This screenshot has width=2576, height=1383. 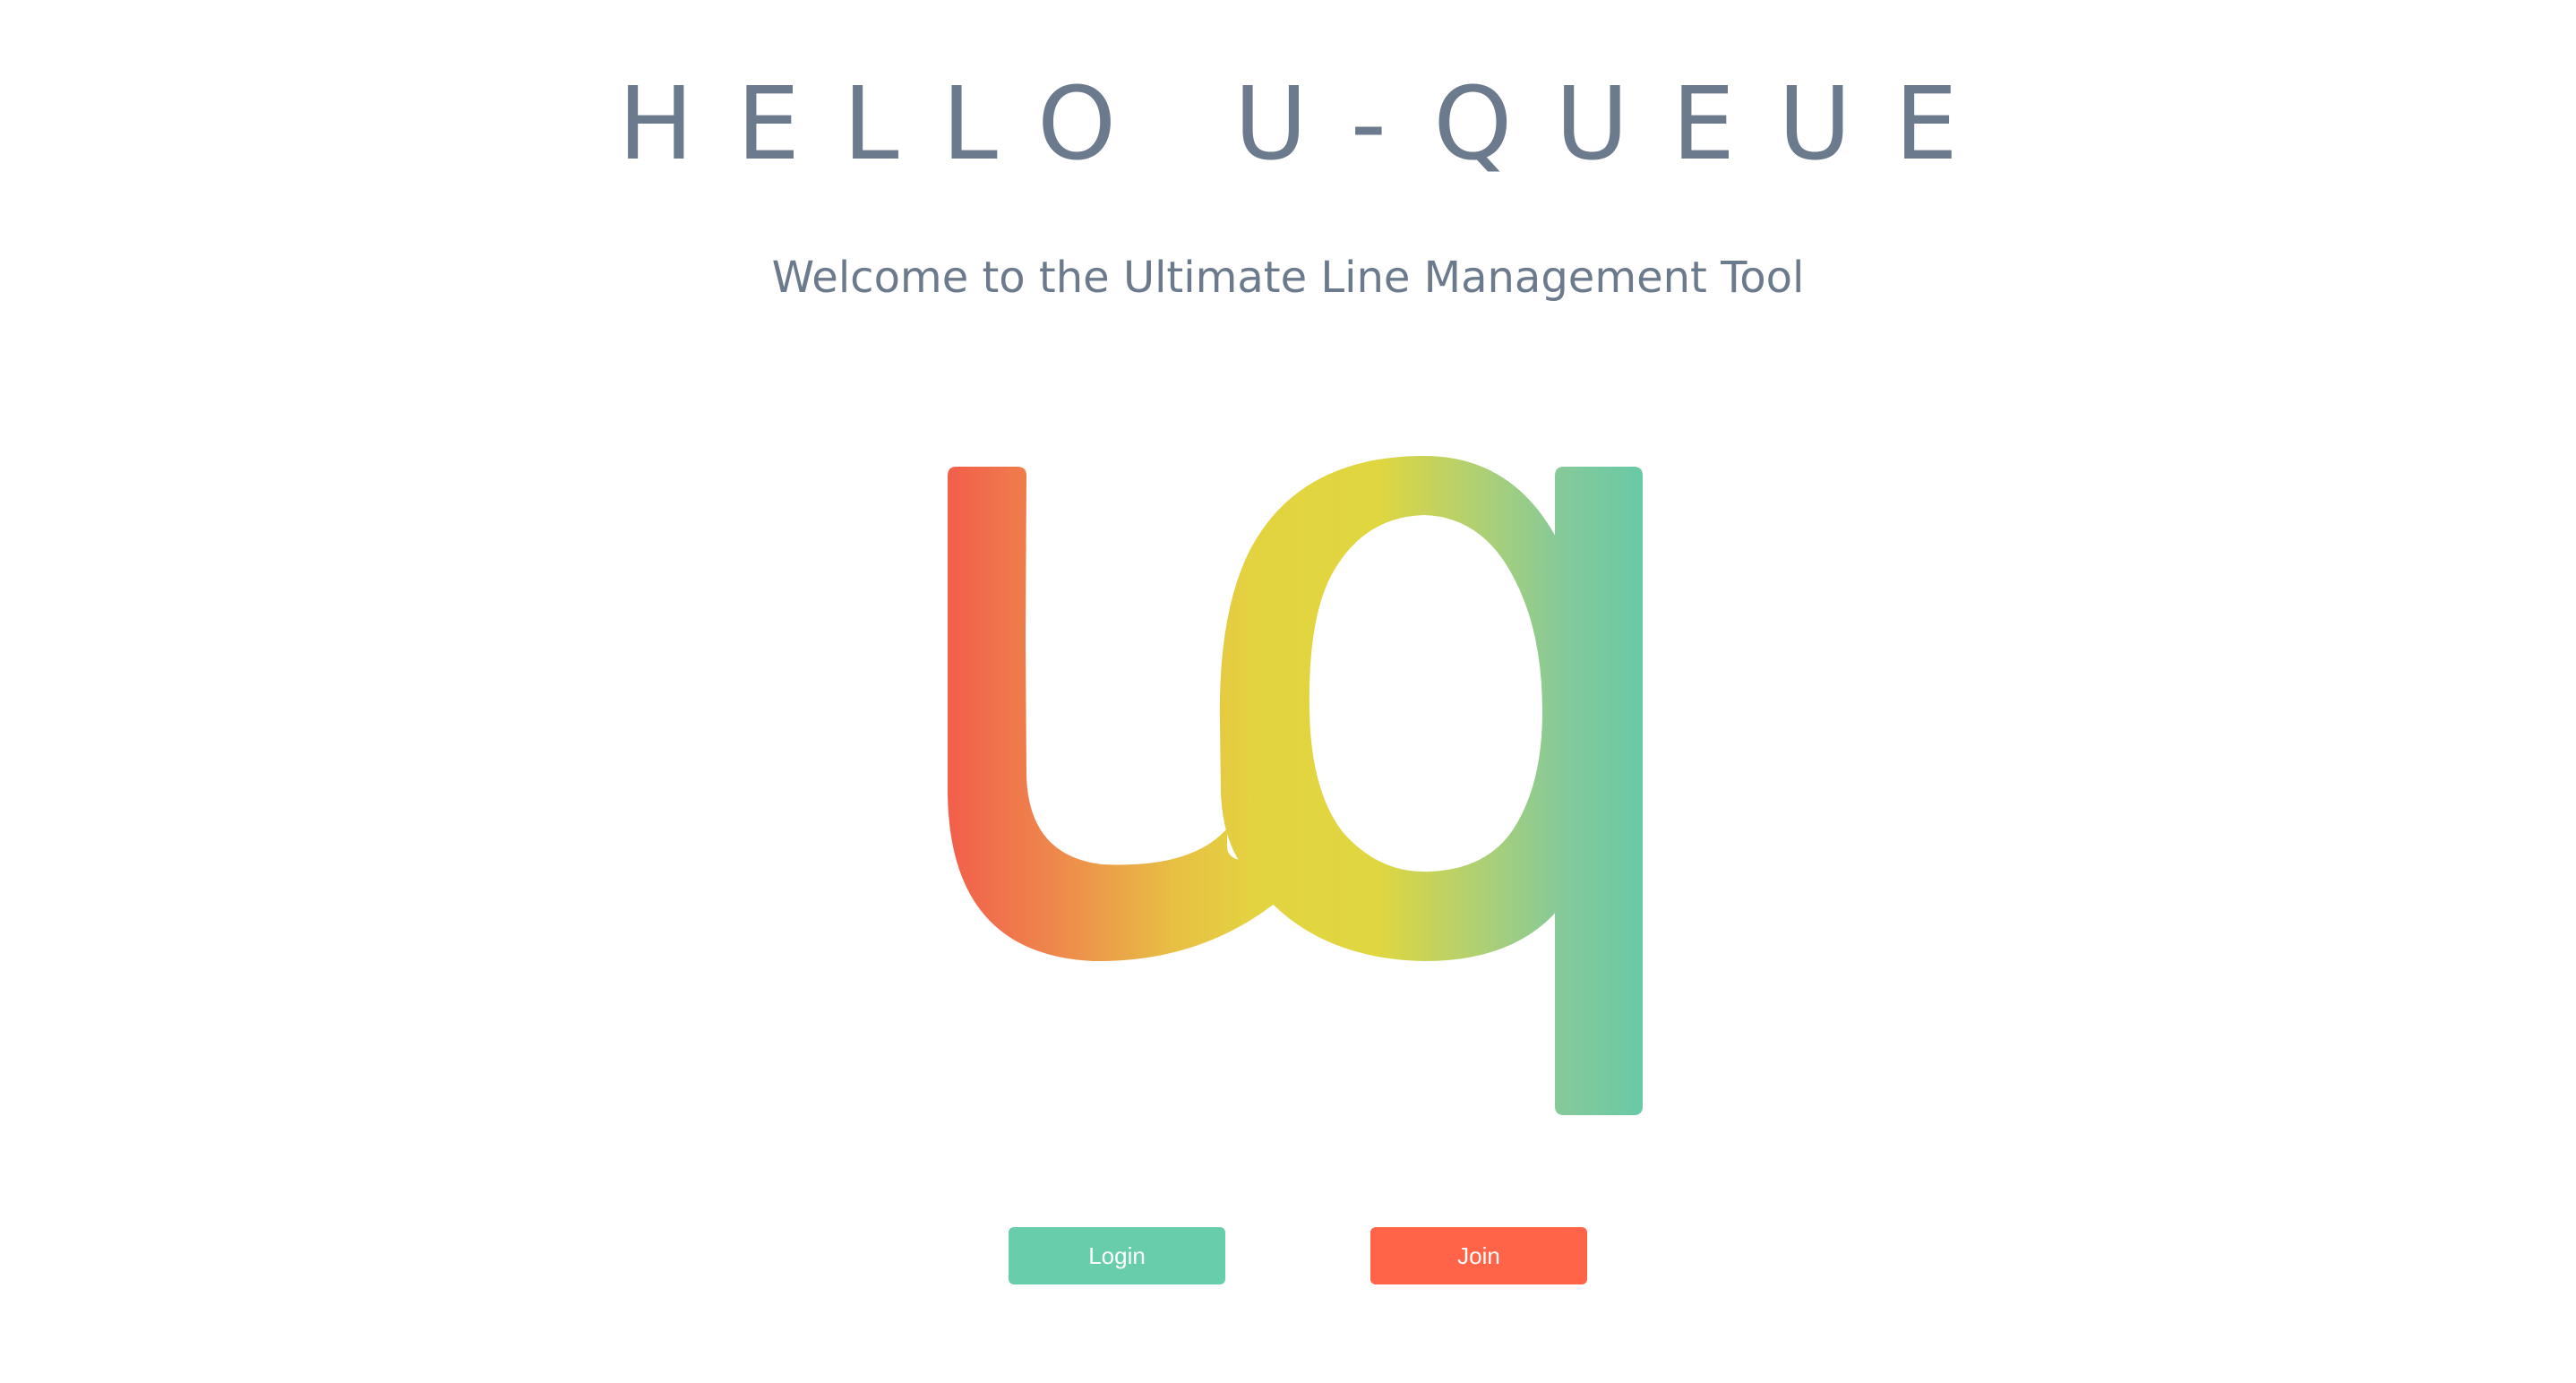 What do you see at coordinates (1295, 785) in the screenshot?
I see `uq-logo-icon` at bounding box center [1295, 785].